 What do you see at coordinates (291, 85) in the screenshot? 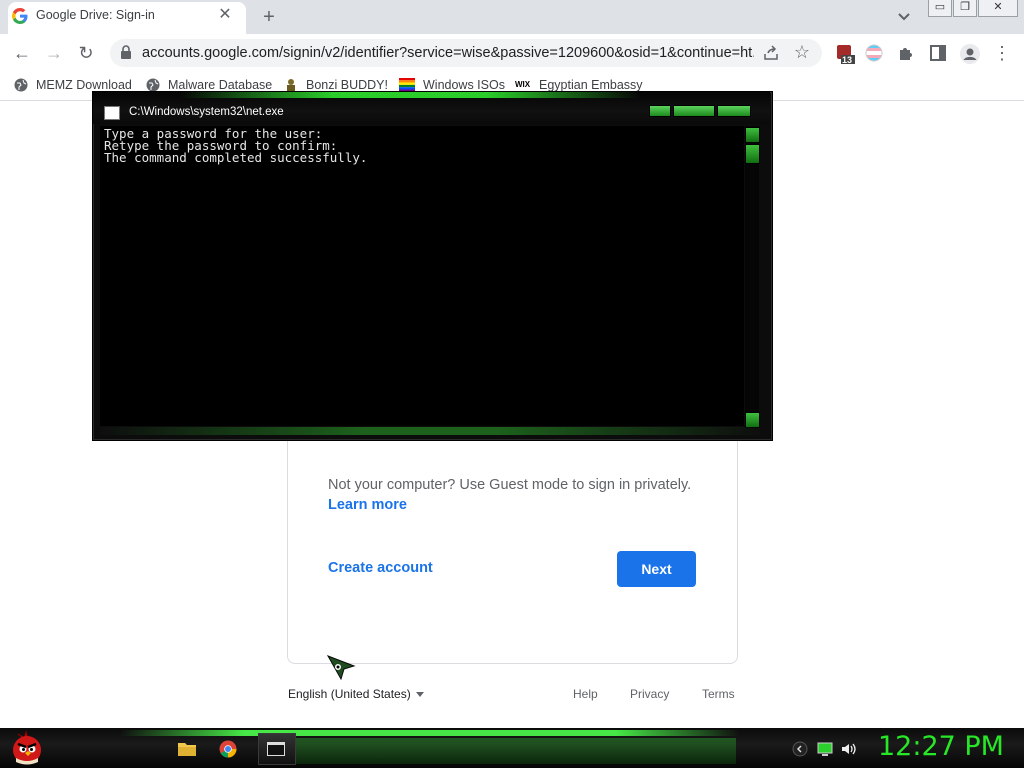
I see `bonzi-icon` at bounding box center [291, 85].